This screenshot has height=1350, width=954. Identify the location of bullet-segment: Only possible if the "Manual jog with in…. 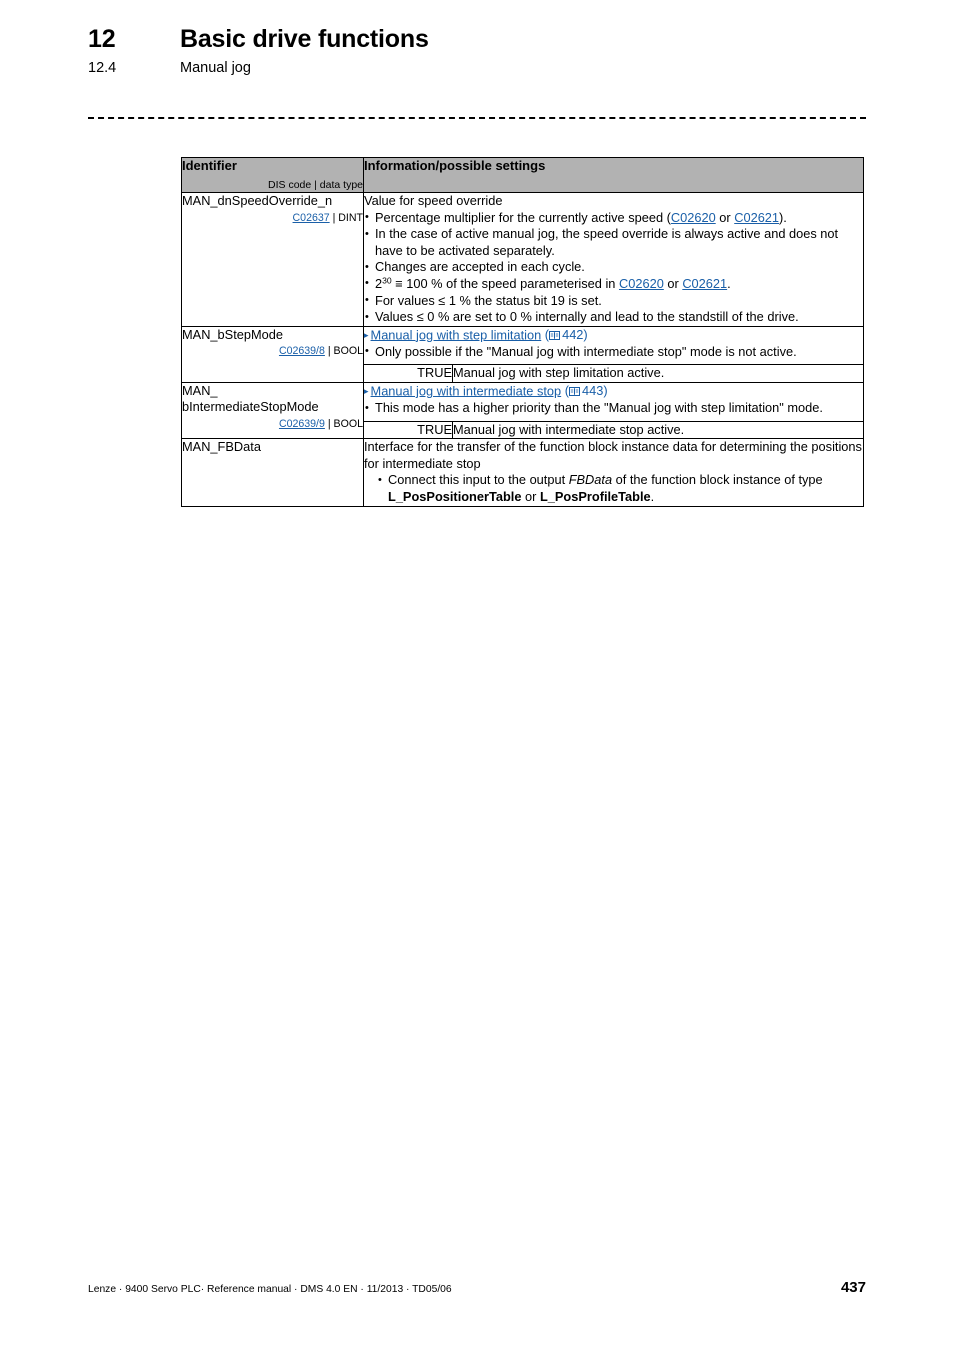
(586, 351).